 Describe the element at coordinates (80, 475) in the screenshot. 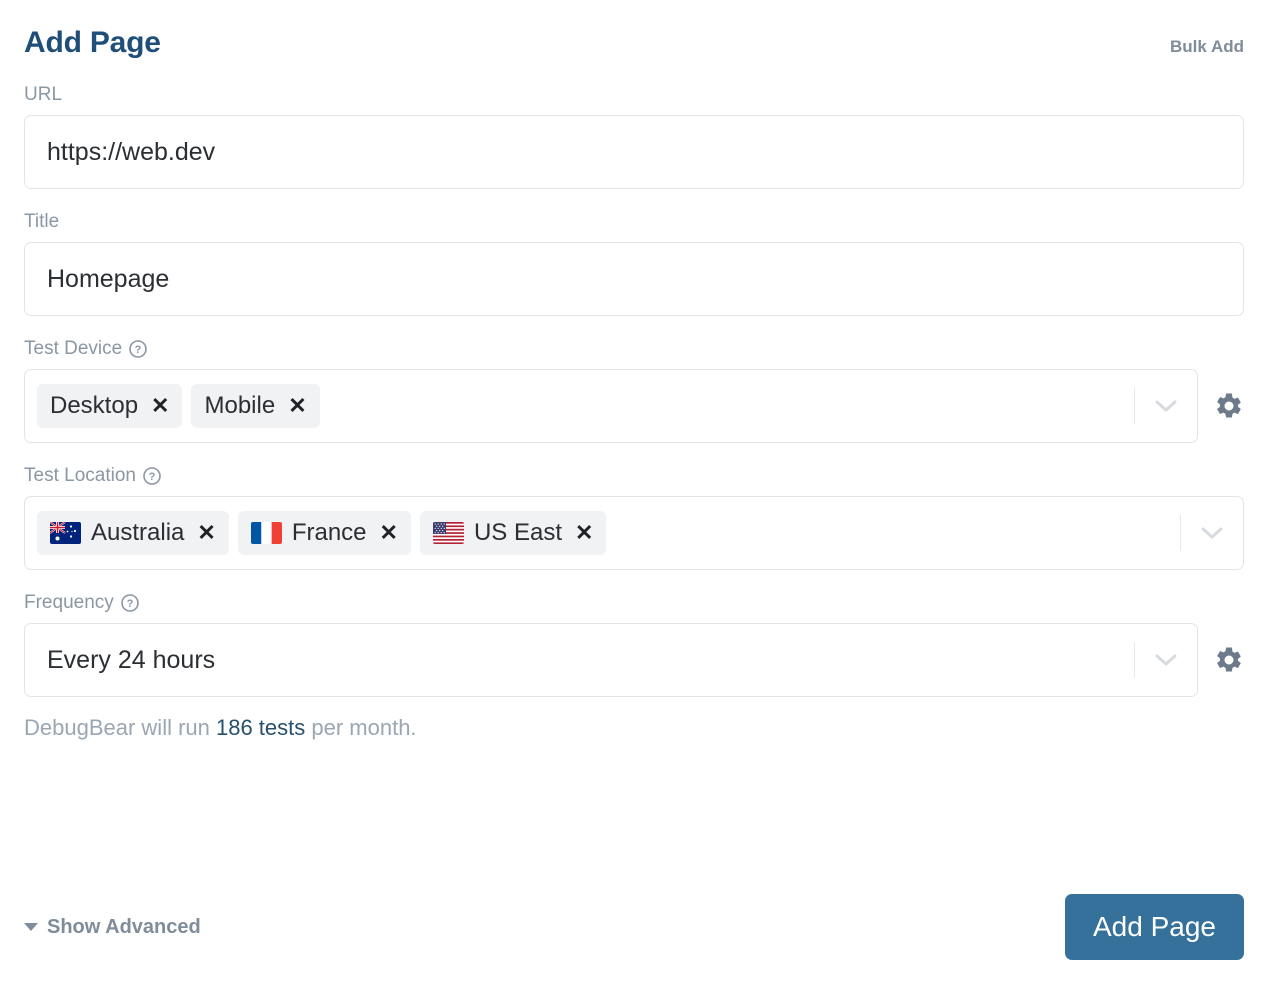

I see `test-location-label: Test Location` at that location.